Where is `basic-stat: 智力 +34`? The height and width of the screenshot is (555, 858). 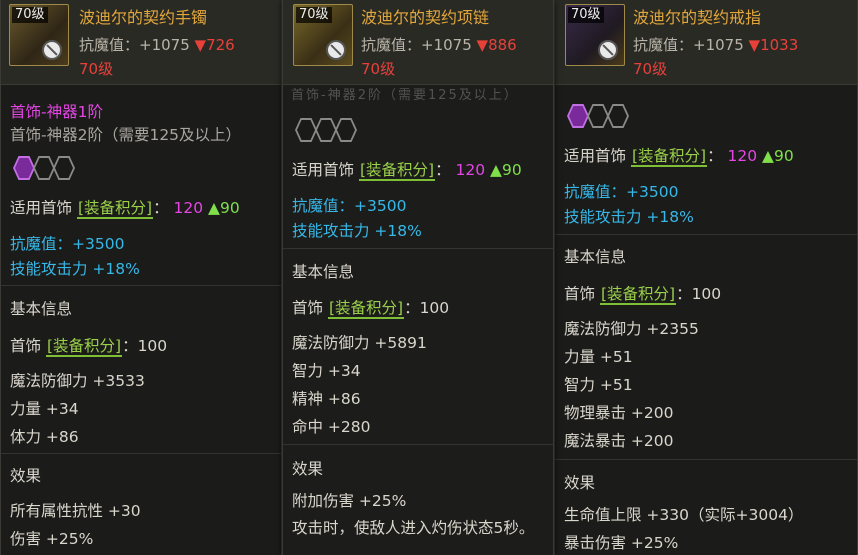
basic-stat: 智力 +34 is located at coordinates (326, 371).